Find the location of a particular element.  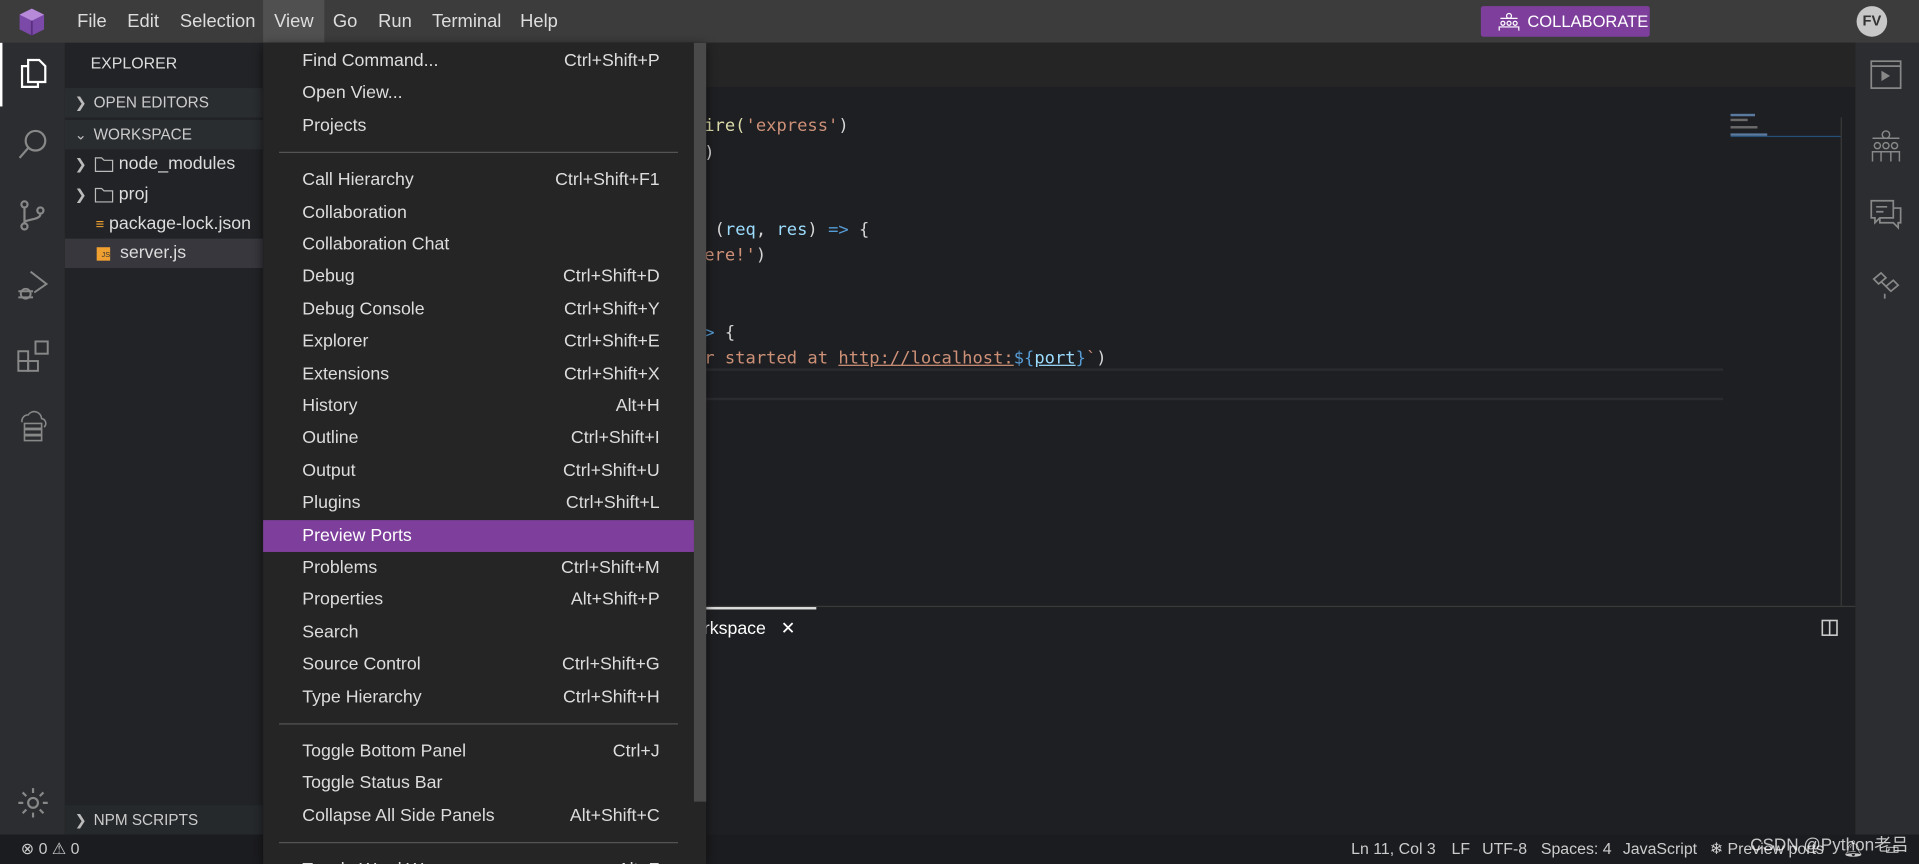

cursor-position: Ln 11, Col 3 is located at coordinates (1393, 849).